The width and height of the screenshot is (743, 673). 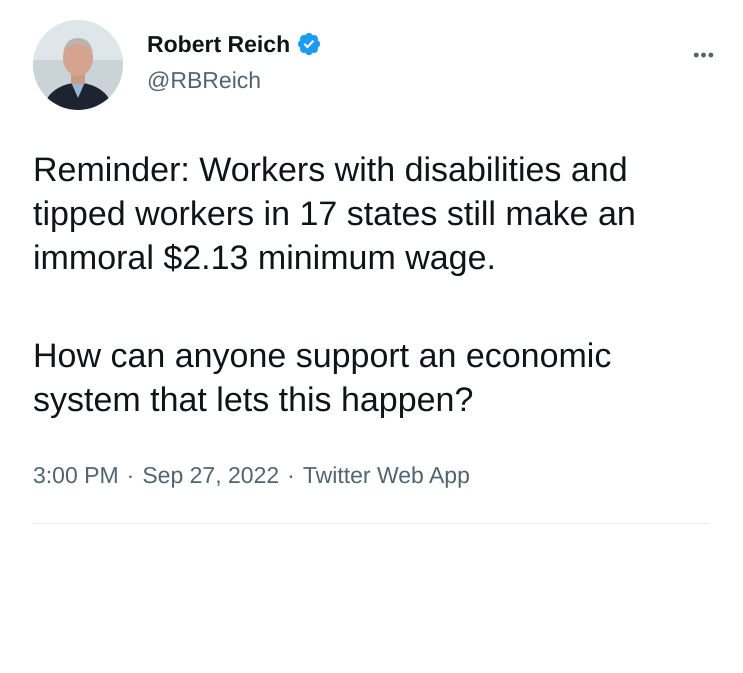 What do you see at coordinates (386, 475) in the screenshot?
I see `source-link: Twitter Web App` at bounding box center [386, 475].